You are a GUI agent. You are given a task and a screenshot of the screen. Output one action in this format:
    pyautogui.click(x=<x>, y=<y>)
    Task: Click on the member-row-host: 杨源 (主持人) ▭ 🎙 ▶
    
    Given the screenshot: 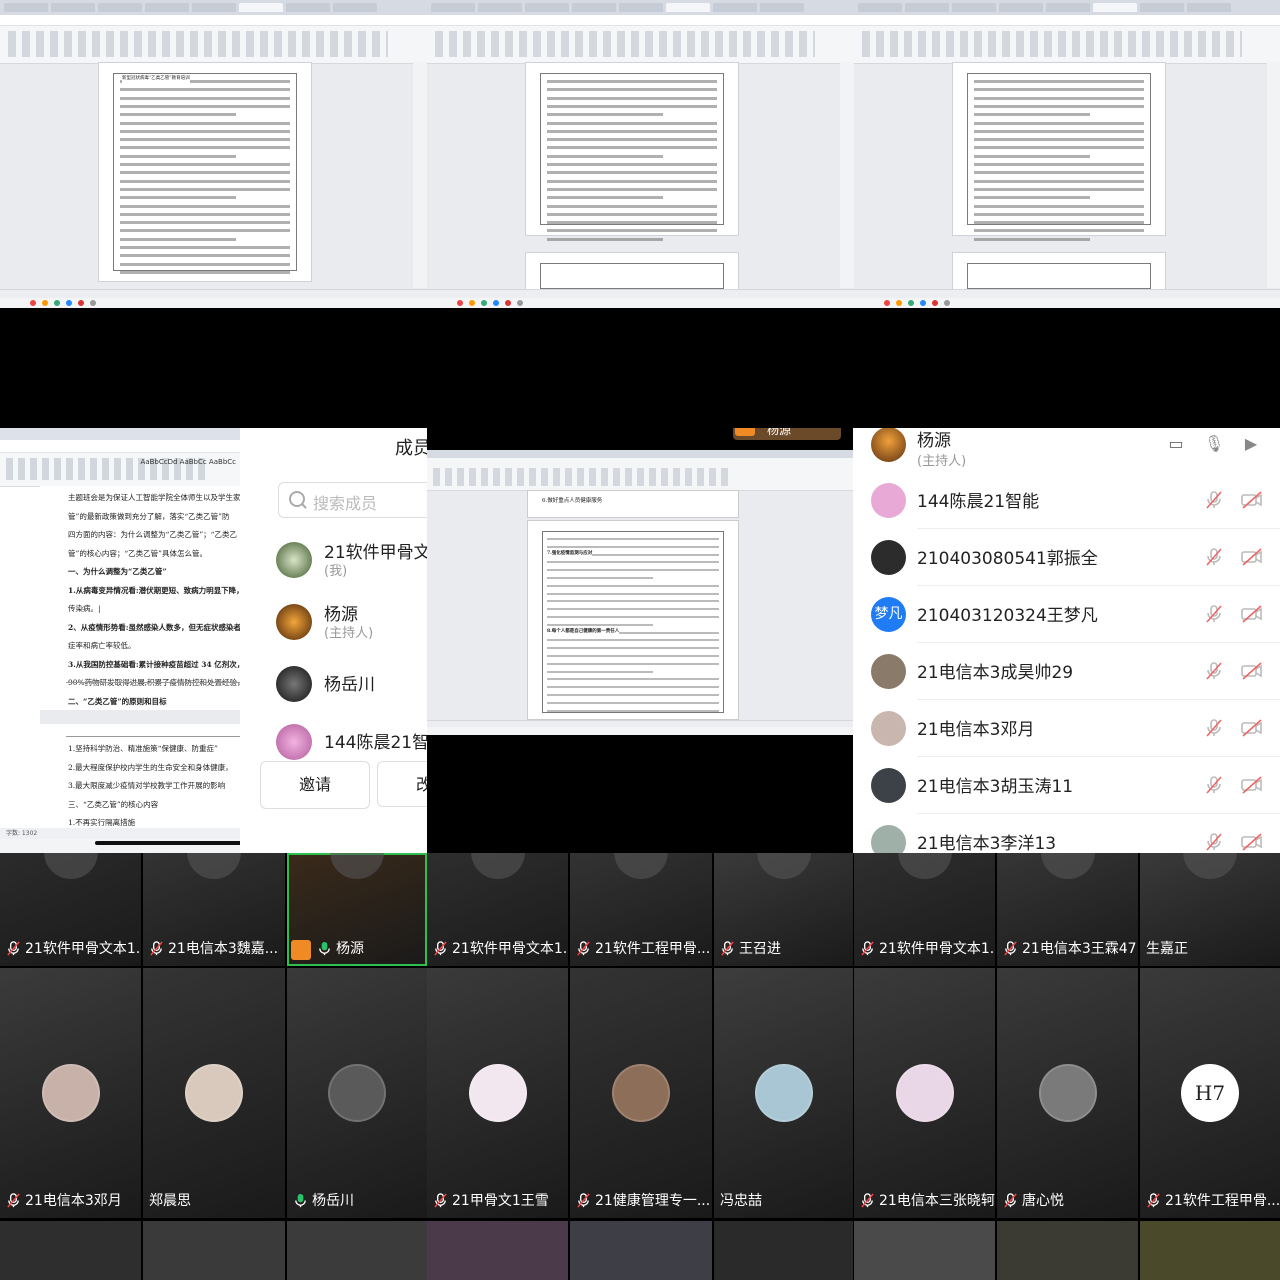 What is the action you would take?
    pyautogui.click(x=1066, y=450)
    